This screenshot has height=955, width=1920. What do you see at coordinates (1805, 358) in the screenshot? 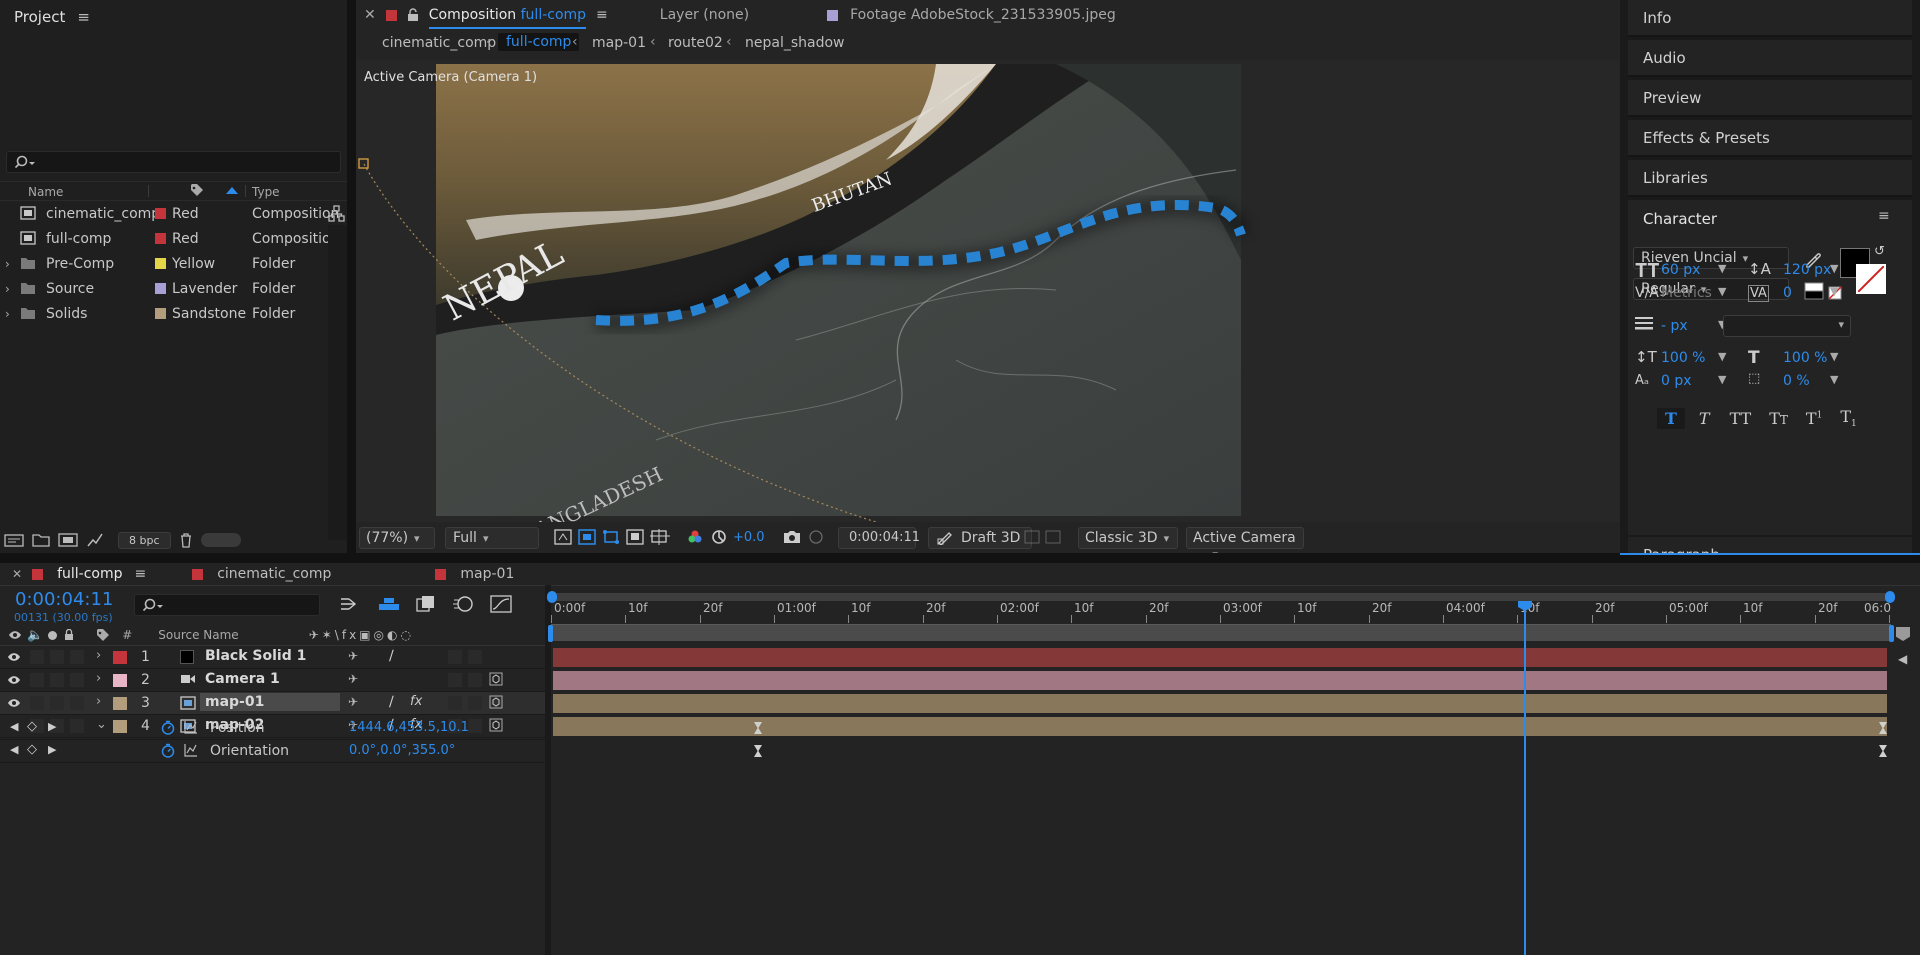
I see `horizontal-scale-value: 100 %` at bounding box center [1805, 358].